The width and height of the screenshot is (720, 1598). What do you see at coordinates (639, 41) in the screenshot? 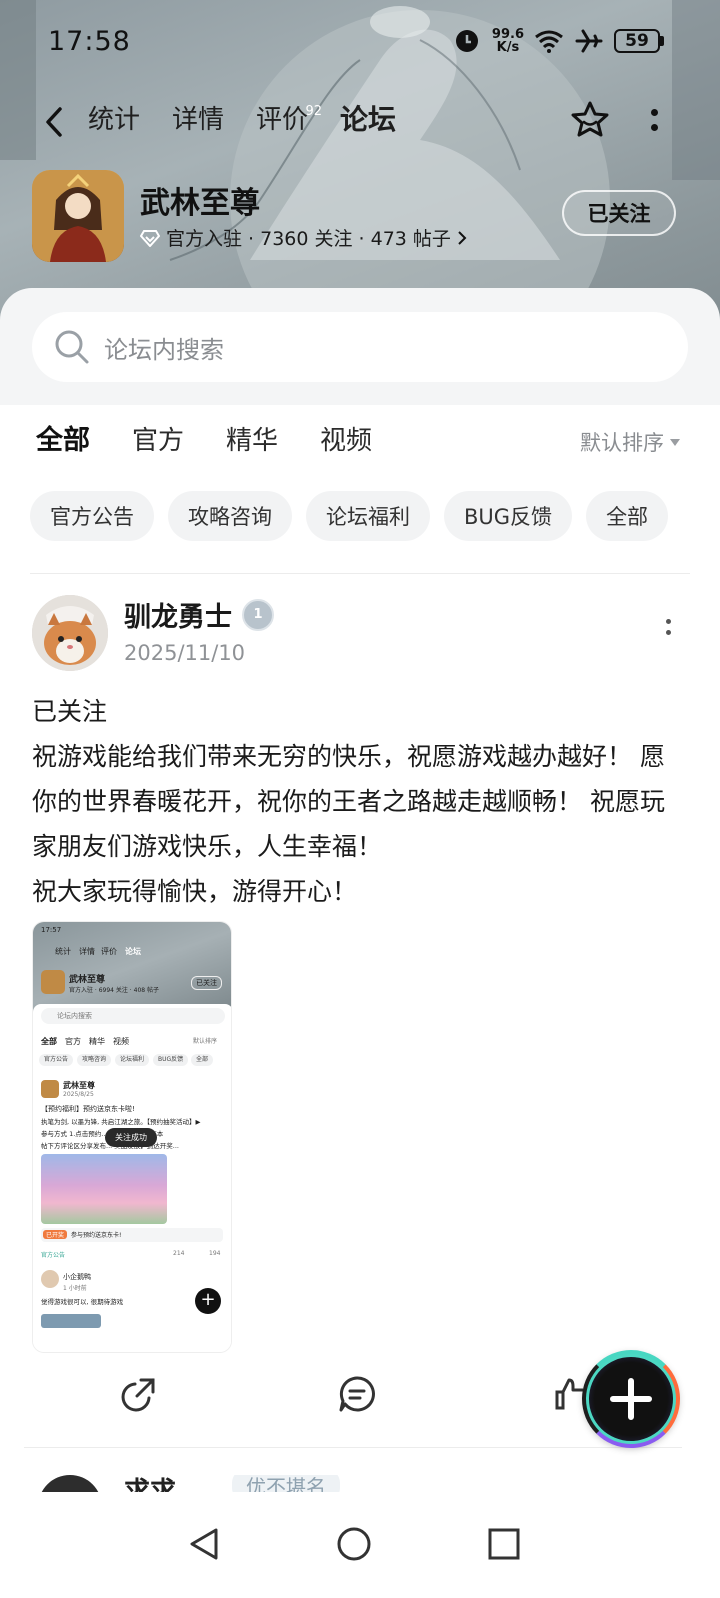
I see `battery-icon: 59` at bounding box center [639, 41].